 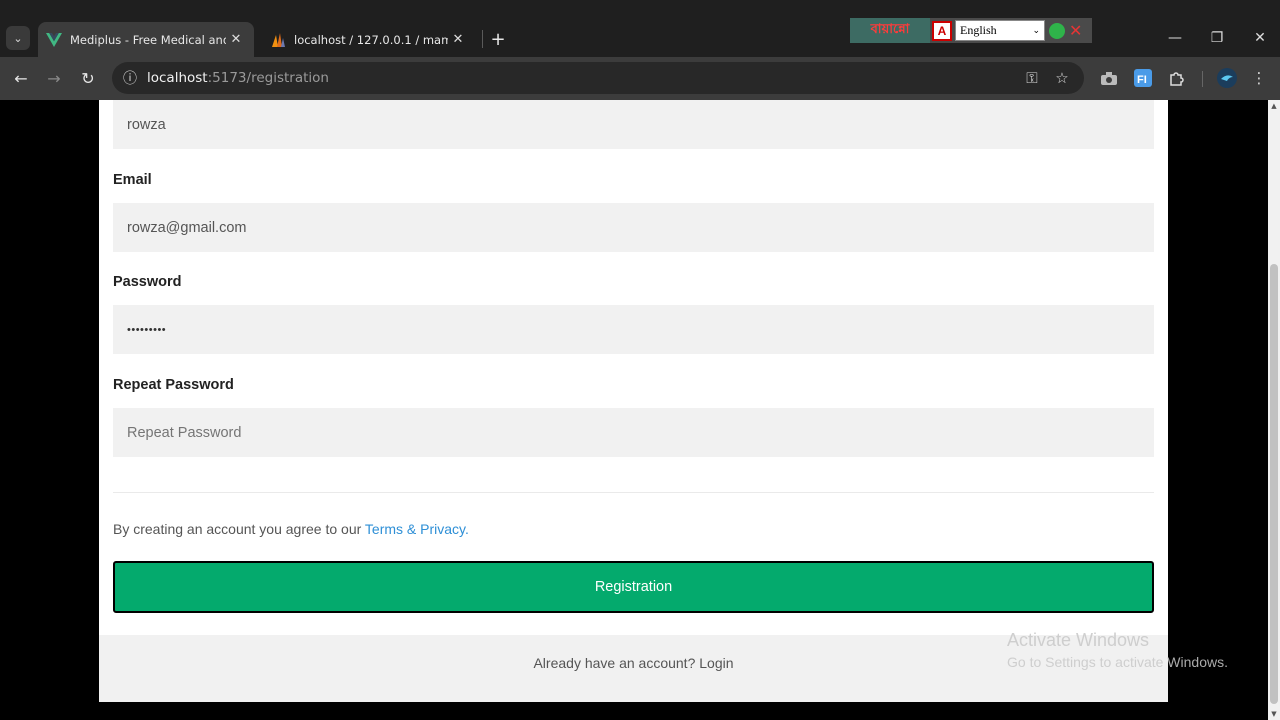 What do you see at coordinates (1036, 30) in the screenshot?
I see `chevron-down-icon: ⌄` at bounding box center [1036, 30].